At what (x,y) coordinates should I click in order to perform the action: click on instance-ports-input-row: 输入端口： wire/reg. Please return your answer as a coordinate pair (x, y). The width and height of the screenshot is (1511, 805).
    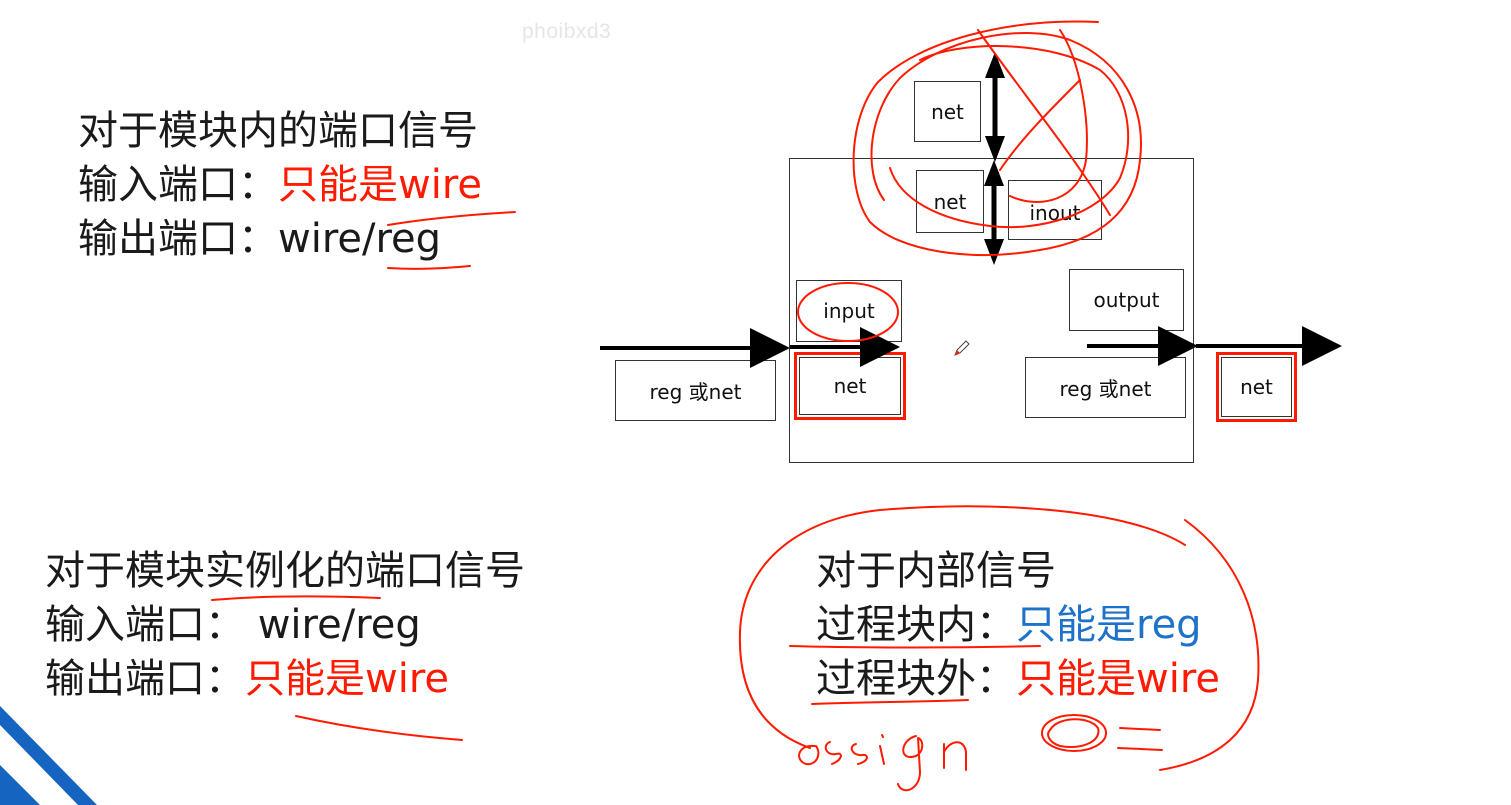
    Looking at the image, I should click on (285, 625).